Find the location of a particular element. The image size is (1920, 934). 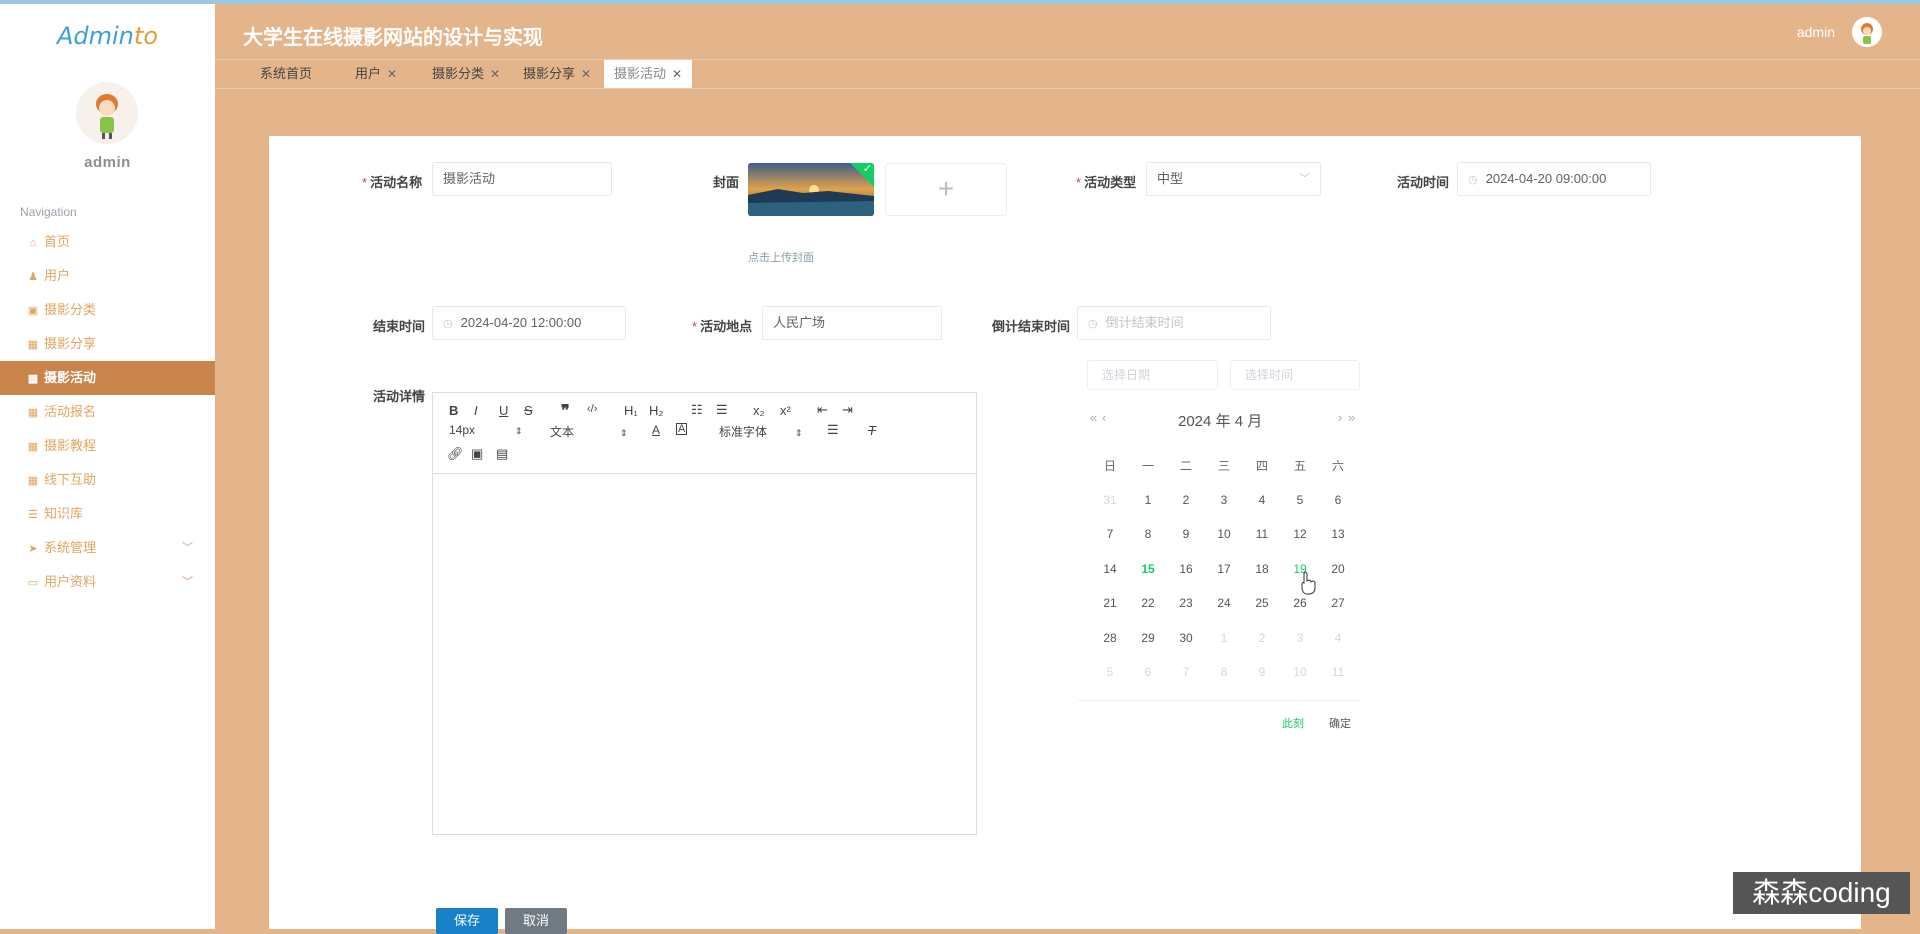

calendar-day: 14 is located at coordinates (1110, 569).